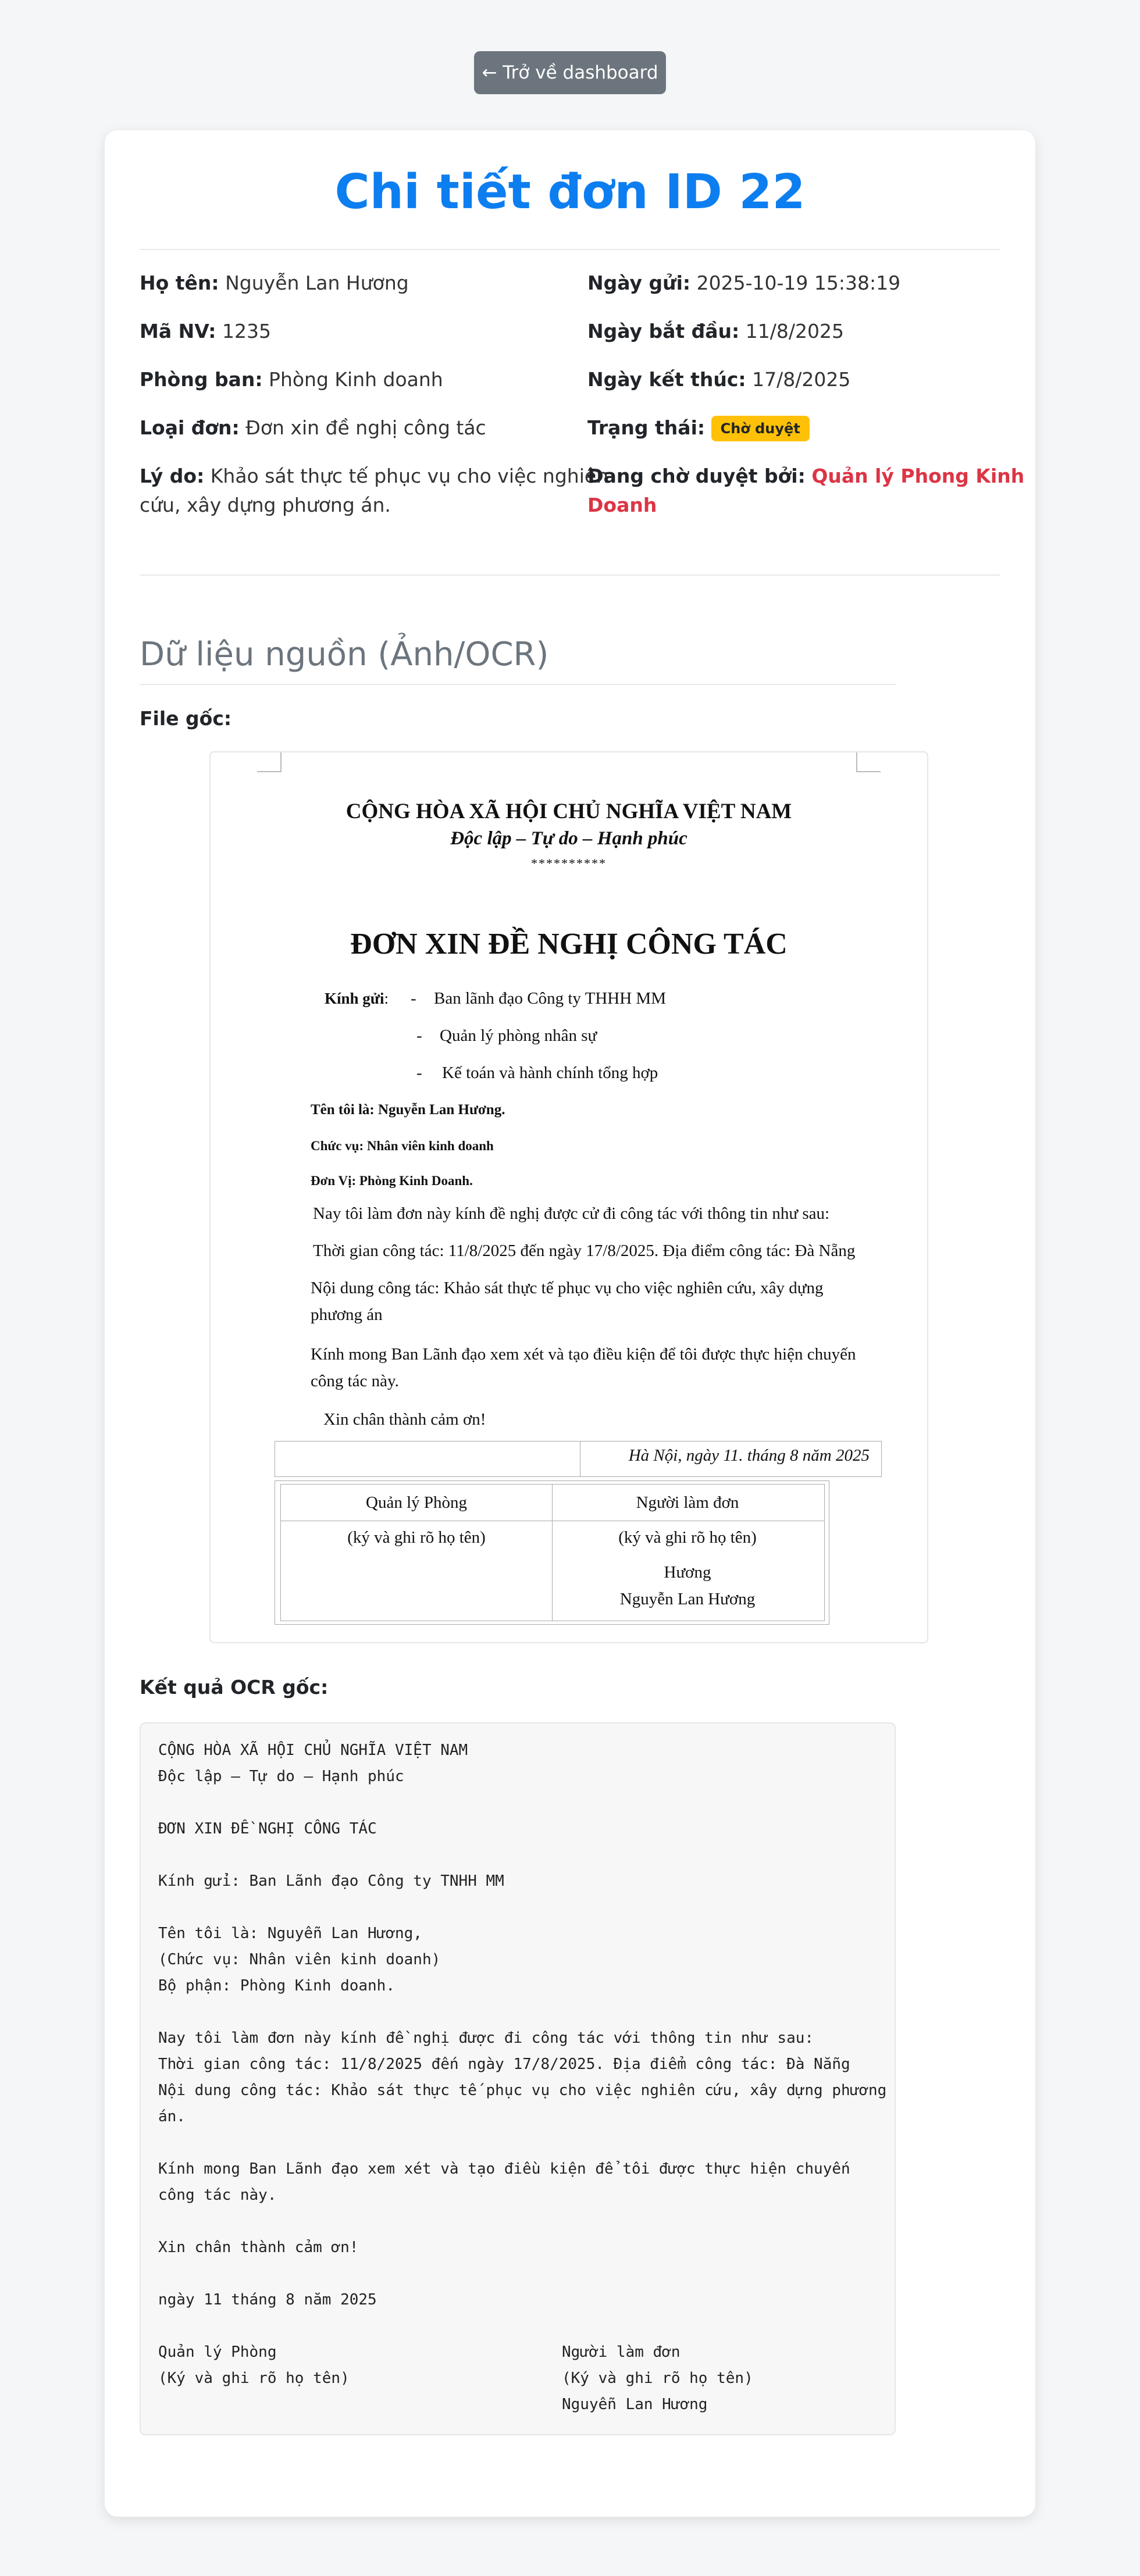 The width and height of the screenshot is (1140, 2576). Describe the element at coordinates (217, 2195) in the screenshot. I see `ocr-line: công tác này.` at that location.